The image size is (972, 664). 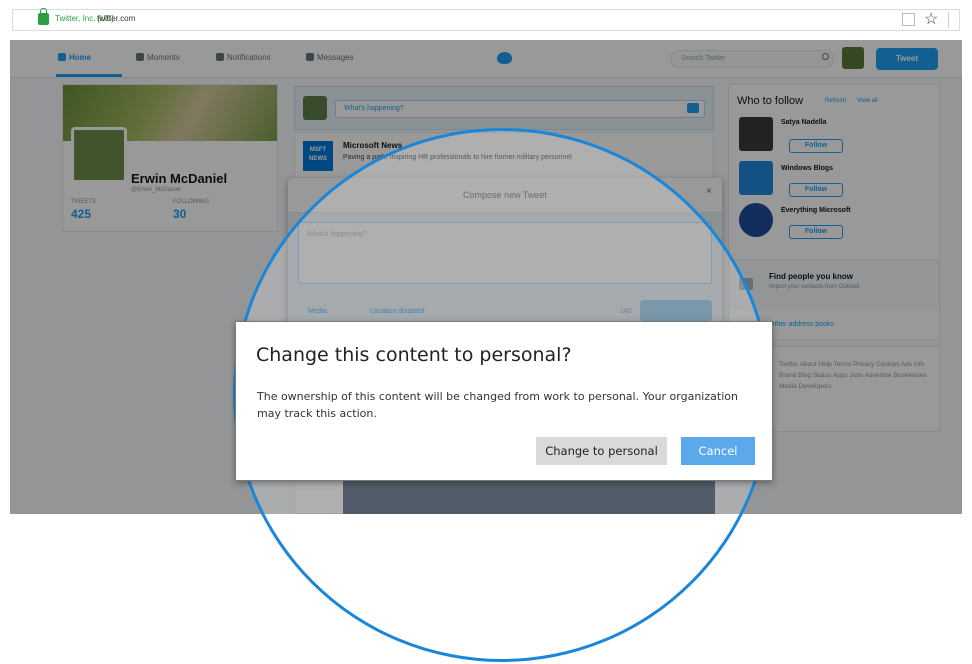 I want to click on toolbar-divider, so click(x=948, y=20).